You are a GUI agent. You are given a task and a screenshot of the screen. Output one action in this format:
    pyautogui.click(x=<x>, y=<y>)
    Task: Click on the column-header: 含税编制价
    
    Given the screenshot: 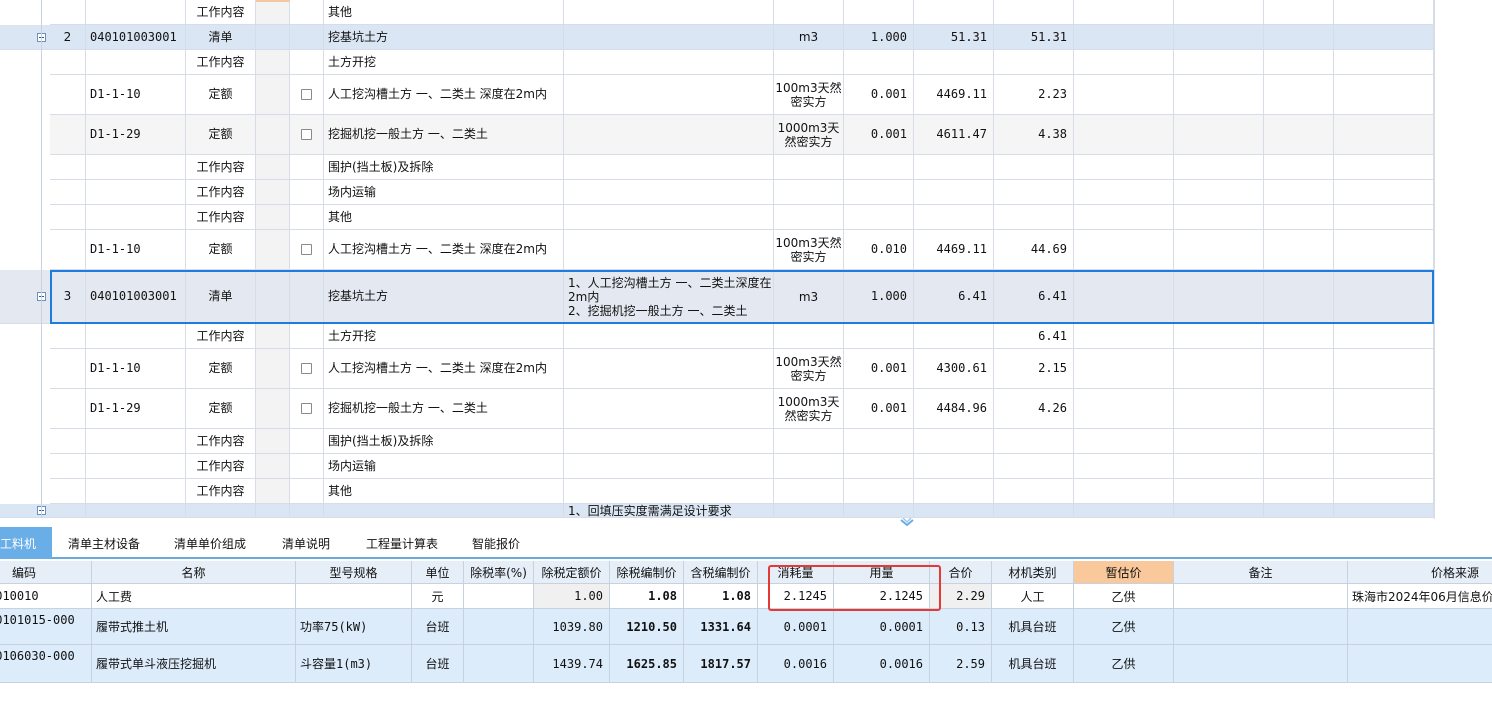 What is the action you would take?
    pyautogui.click(x=721, y=572)
    